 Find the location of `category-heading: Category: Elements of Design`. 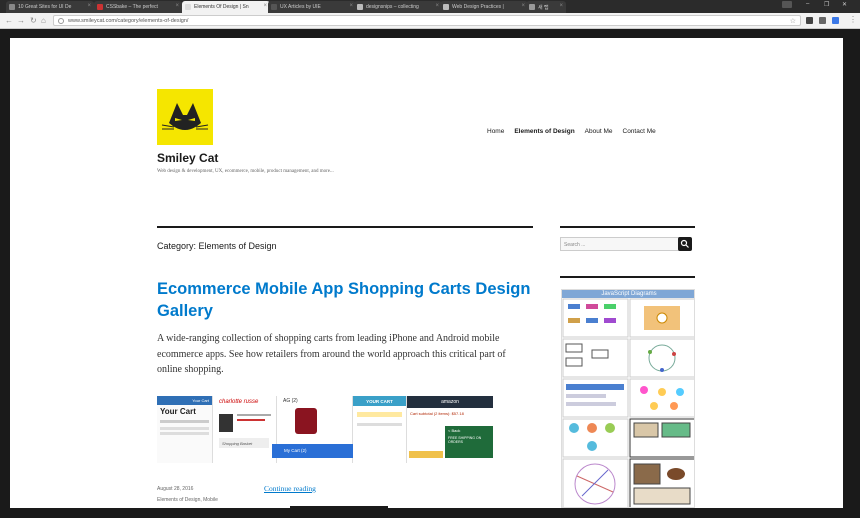

category-heading: Category: Elements of Design is located at coordinates (217, 246).